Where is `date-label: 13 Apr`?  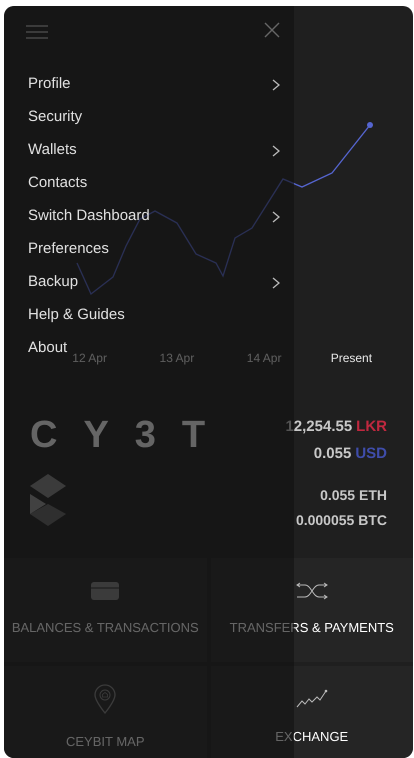 date-label: 13 Apr is located at coordinates (177, 358).